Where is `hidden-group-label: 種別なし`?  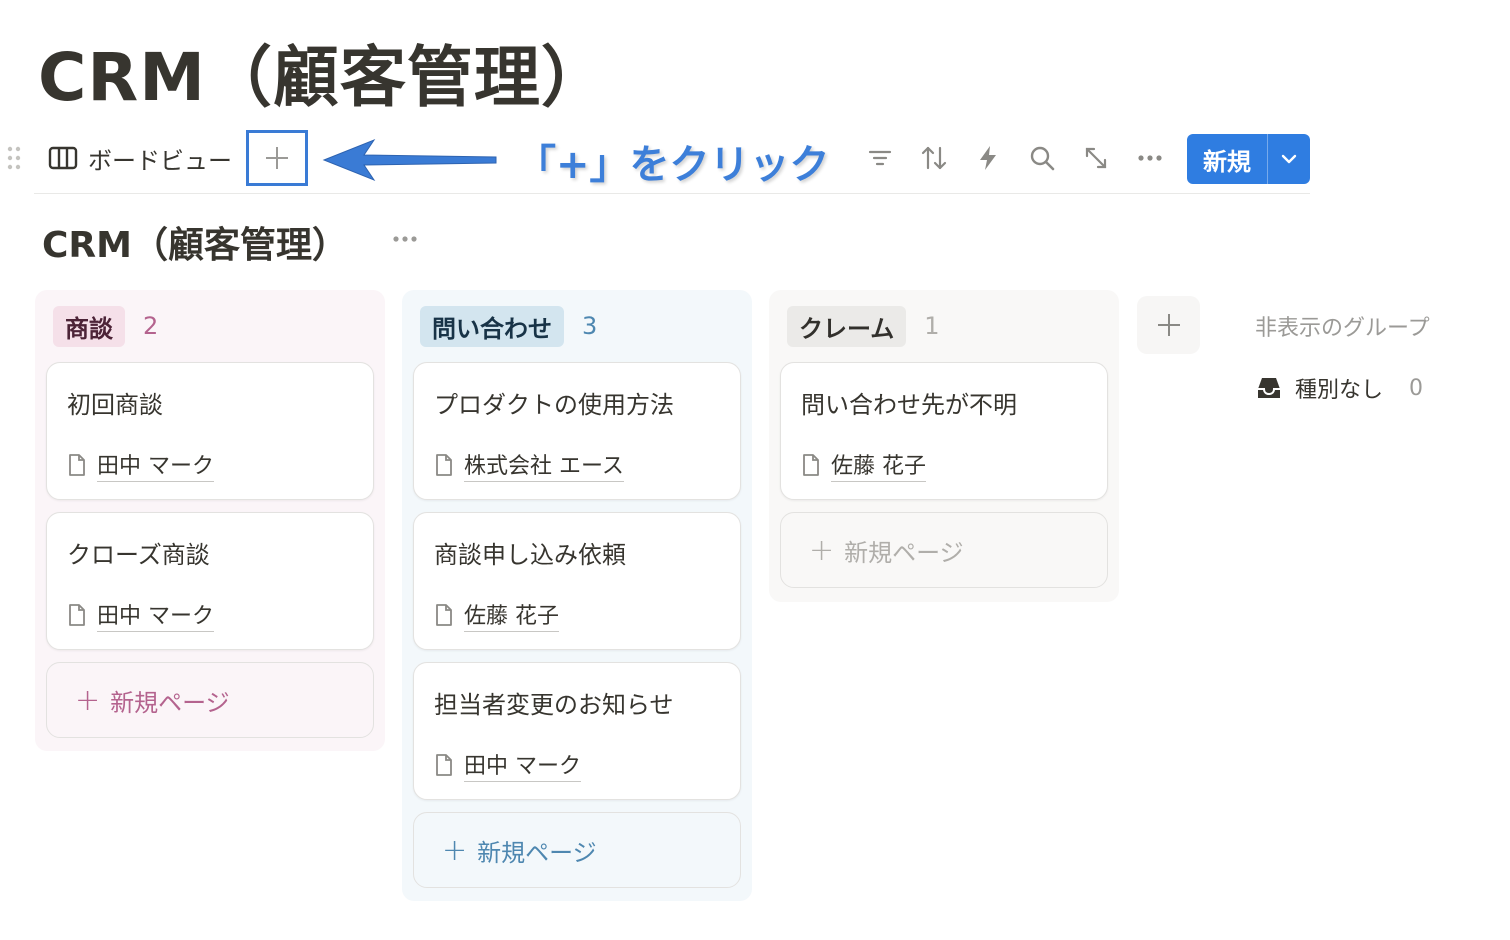
hidden-group-label: 種別なし is located at coordinates (1339, 390).